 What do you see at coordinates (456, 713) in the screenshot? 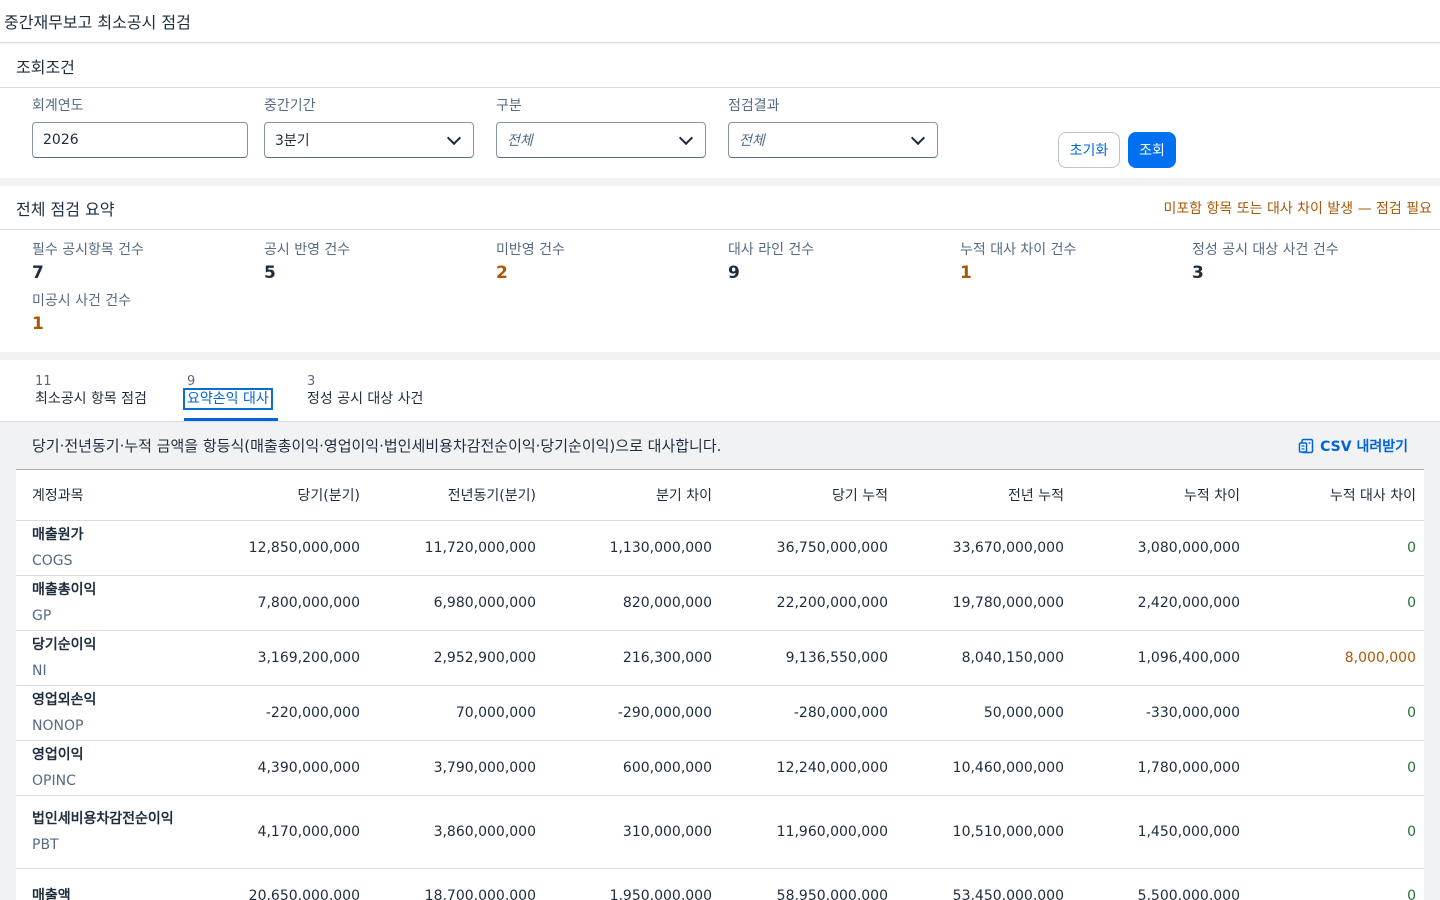
I see `amount-cell: 70,000,000` at bounding box center [456, 713].